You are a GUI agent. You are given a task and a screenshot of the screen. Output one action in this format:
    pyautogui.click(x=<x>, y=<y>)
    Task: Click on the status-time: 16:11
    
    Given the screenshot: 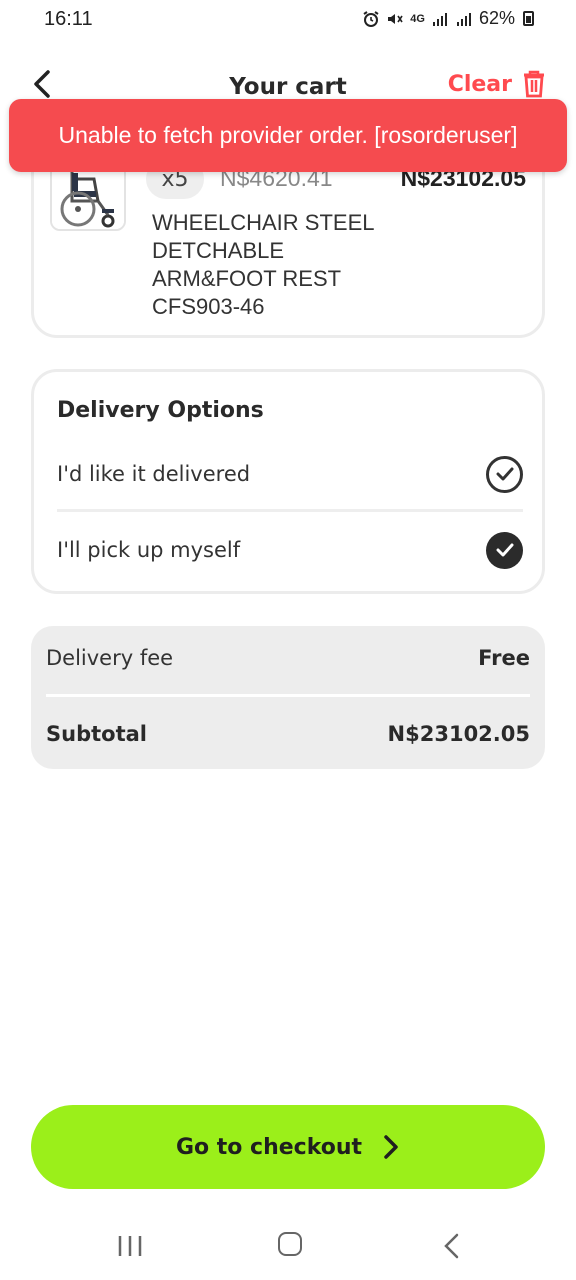 What is the action you would take?
    pyautogui.click(x=68, y=19)
    